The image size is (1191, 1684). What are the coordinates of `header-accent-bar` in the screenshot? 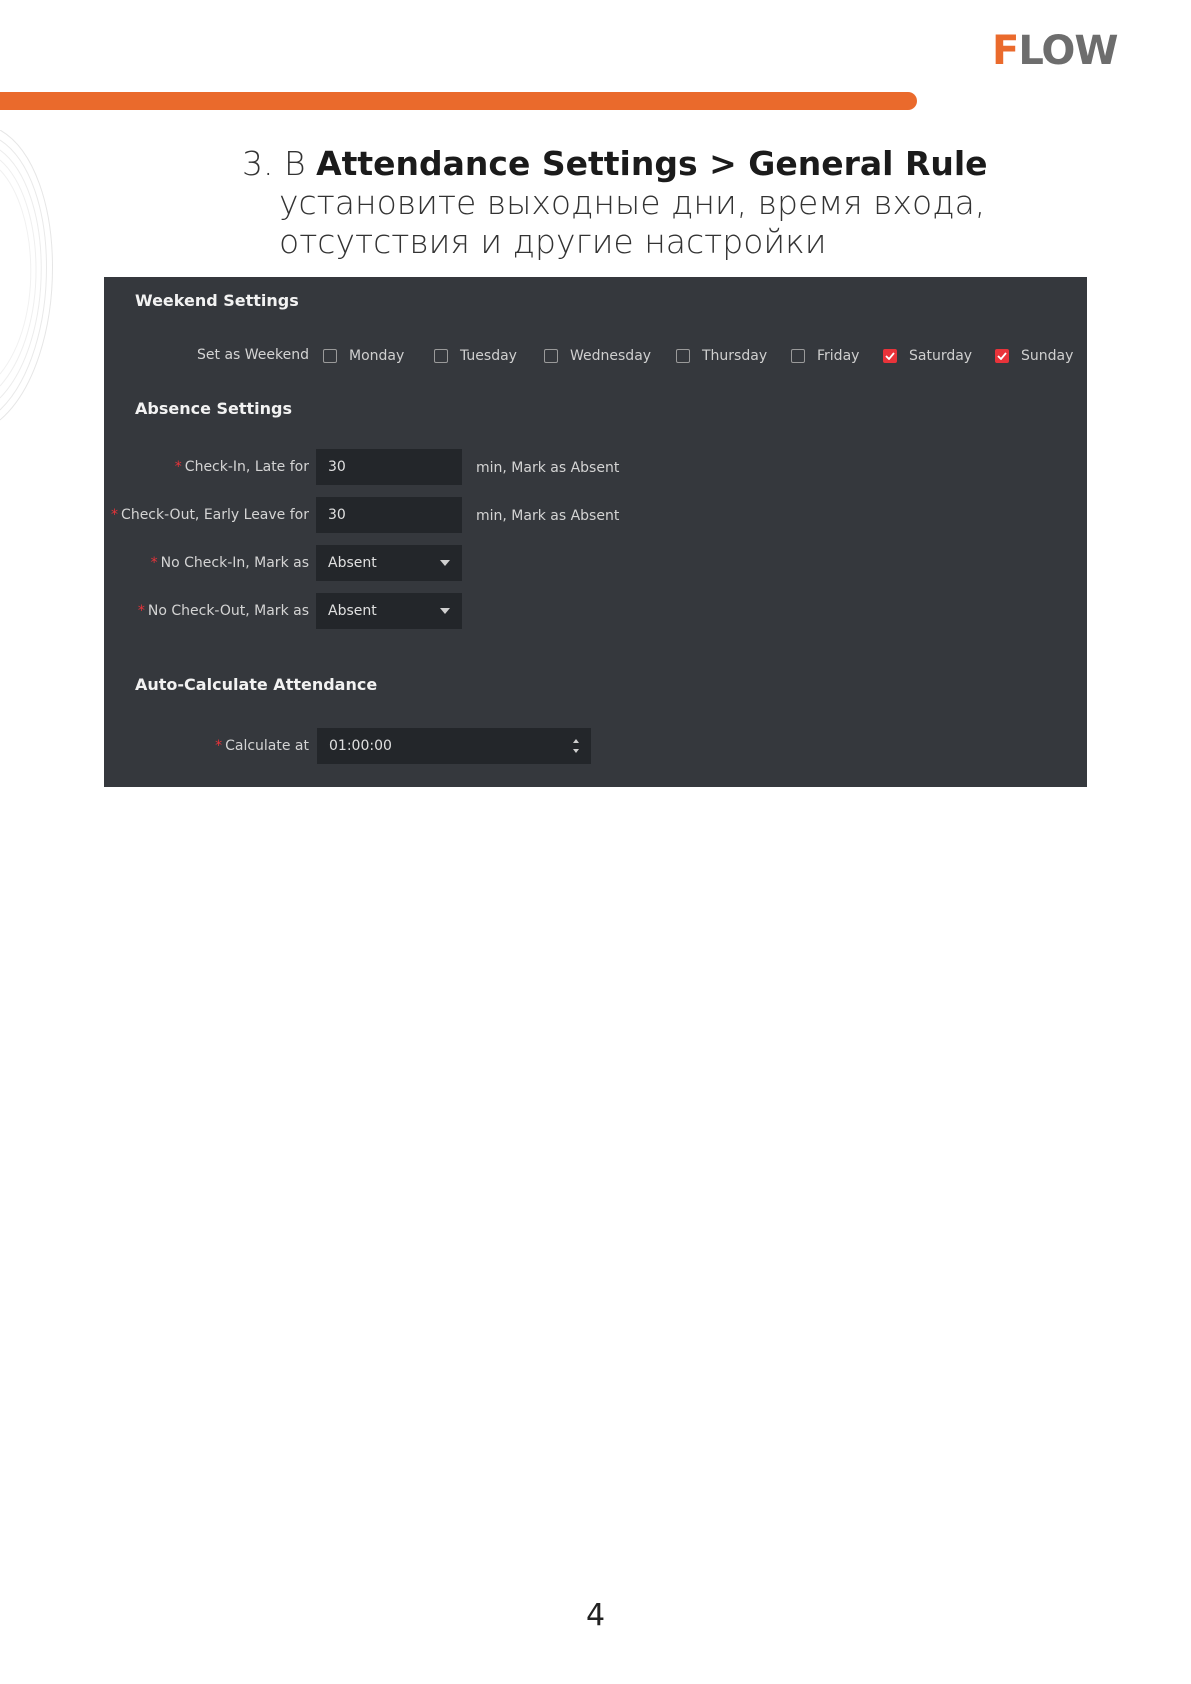 It's located at (458, 101).